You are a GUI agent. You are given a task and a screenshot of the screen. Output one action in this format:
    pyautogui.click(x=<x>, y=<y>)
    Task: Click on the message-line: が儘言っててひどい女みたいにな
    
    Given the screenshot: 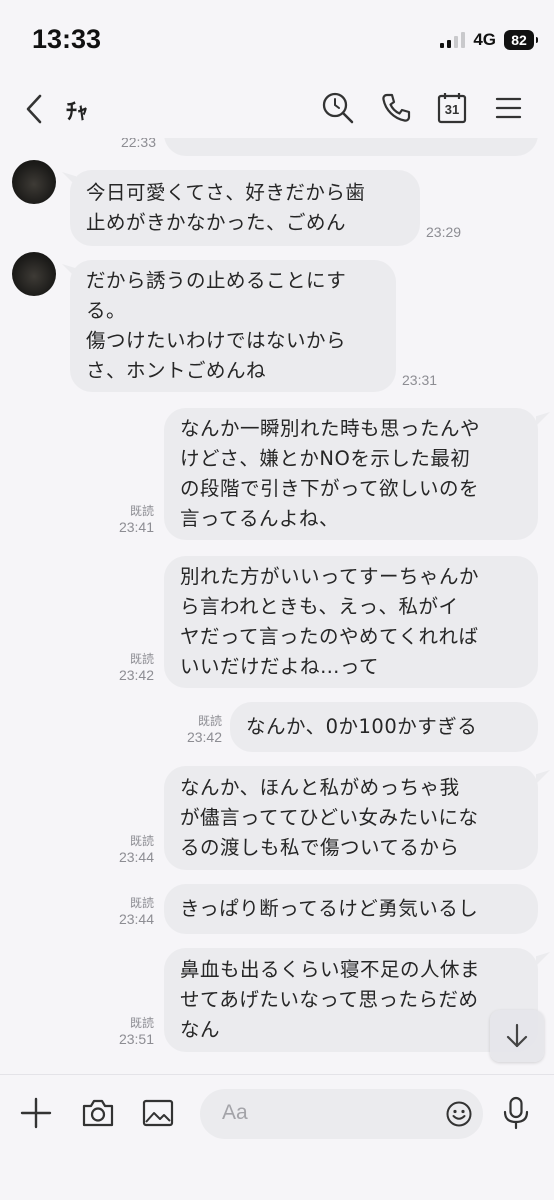 What is the action you would take?
    pyautogui.click(x=329, y=817)
    